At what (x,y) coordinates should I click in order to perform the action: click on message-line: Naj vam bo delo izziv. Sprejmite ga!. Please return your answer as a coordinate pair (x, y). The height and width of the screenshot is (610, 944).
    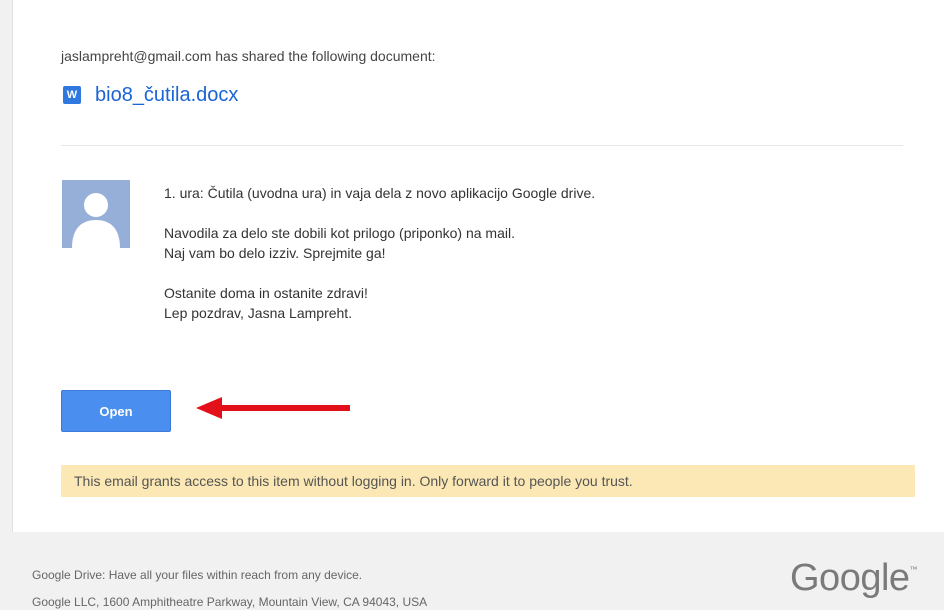
    Looking at the image, I should click on (275, 253).